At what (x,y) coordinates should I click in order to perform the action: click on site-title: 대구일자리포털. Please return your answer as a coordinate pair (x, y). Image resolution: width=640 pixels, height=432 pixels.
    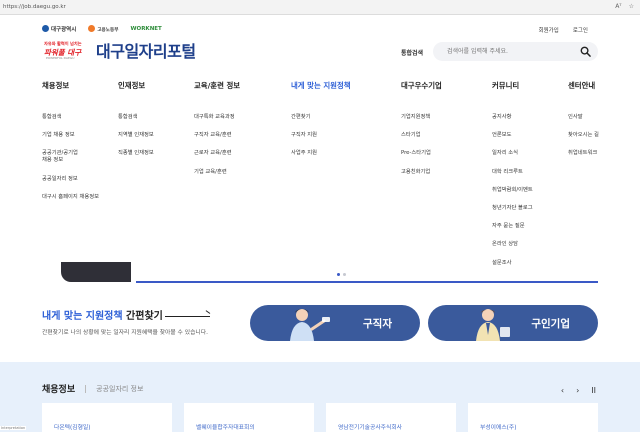
    Looking at the image, I should click on (146, 51).